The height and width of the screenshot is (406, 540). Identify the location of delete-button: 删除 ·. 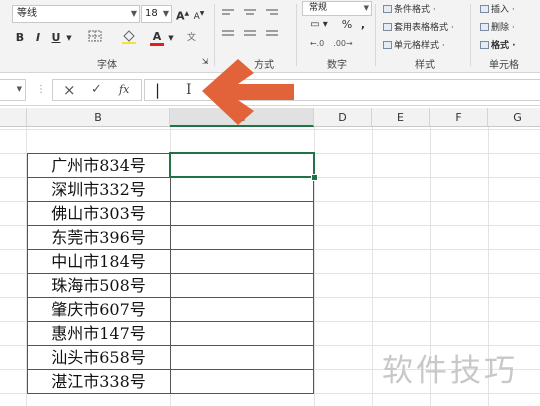
(497, 26).